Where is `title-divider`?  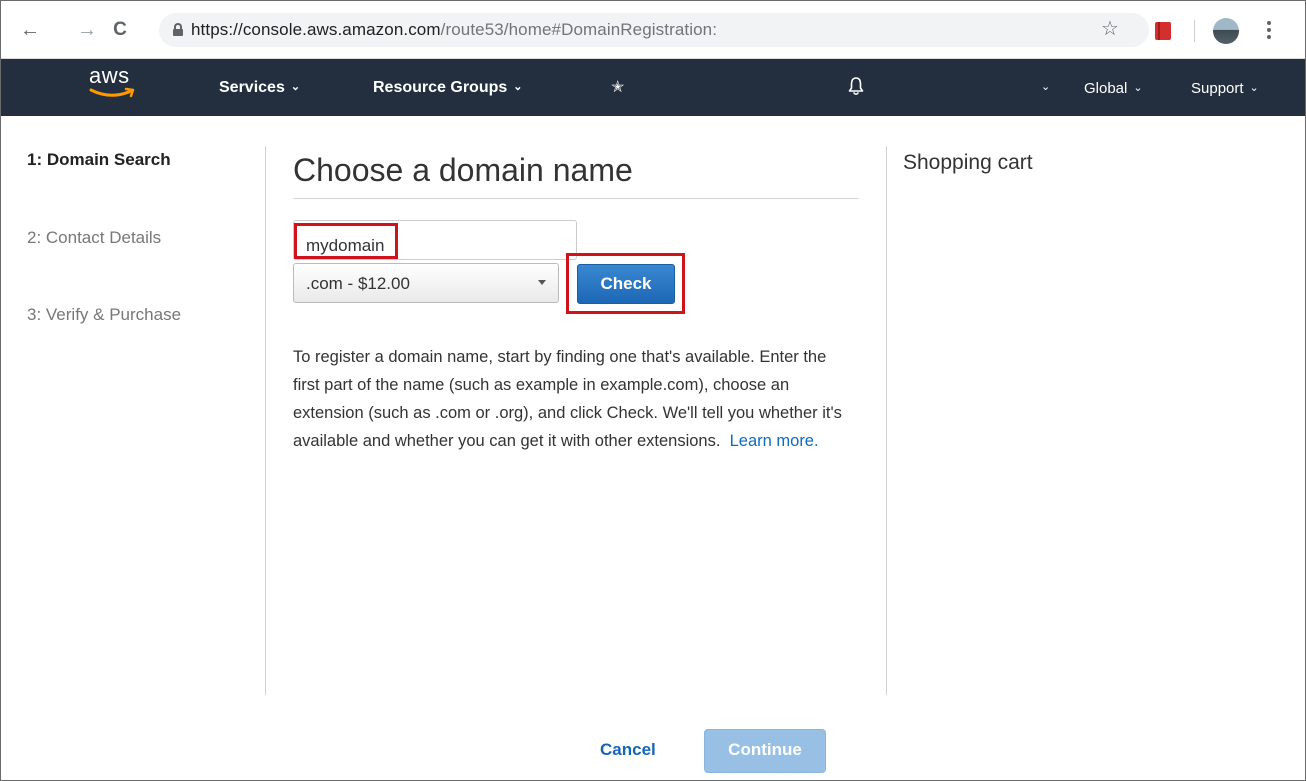
title-divider is located at coordinates (576, 198).